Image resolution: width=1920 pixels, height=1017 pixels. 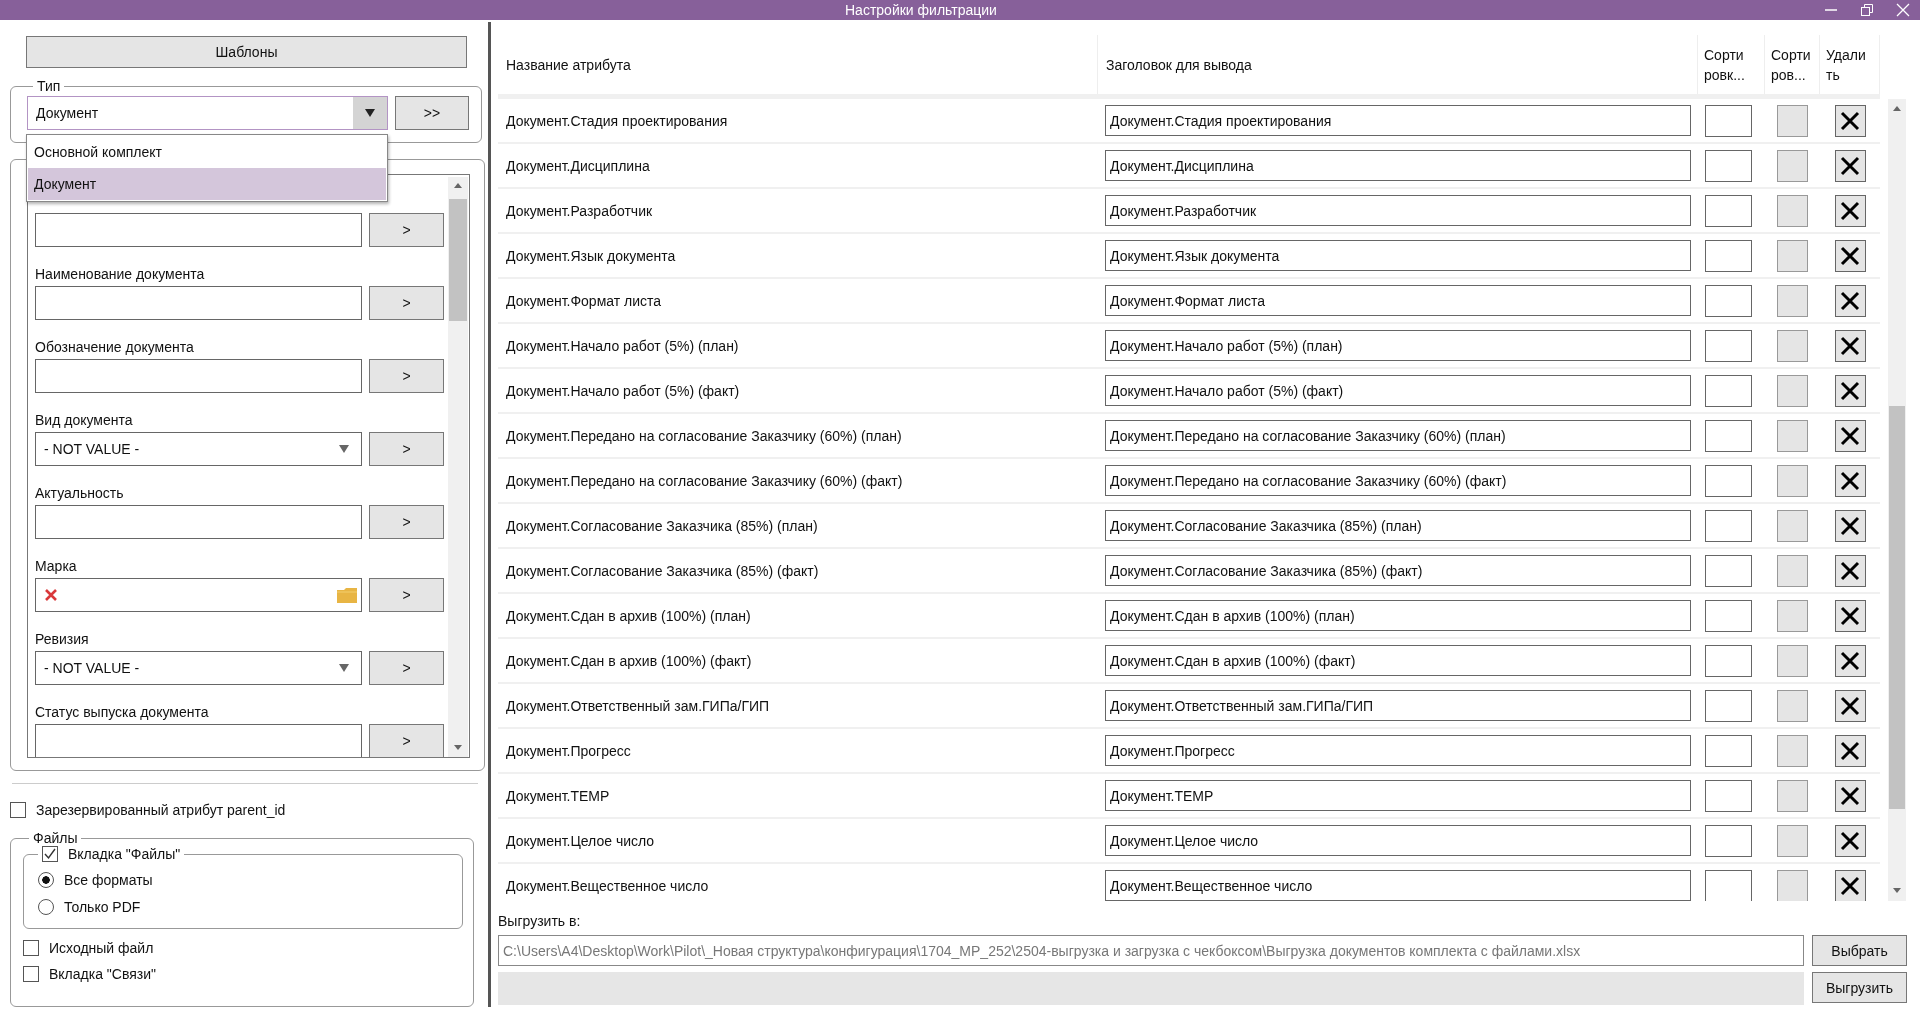 What do you see at coordinates (1398, 705) in the screenshot?
I see `input-field: Документ.Ответственный зам.ГИПа/ГИП` at bounding box center [1398, 705].